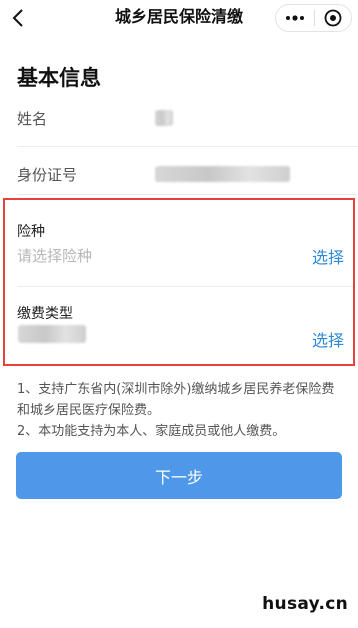 The width and height of the screenshot is (358, 628). I want to click on close-button, so click(333, 18).